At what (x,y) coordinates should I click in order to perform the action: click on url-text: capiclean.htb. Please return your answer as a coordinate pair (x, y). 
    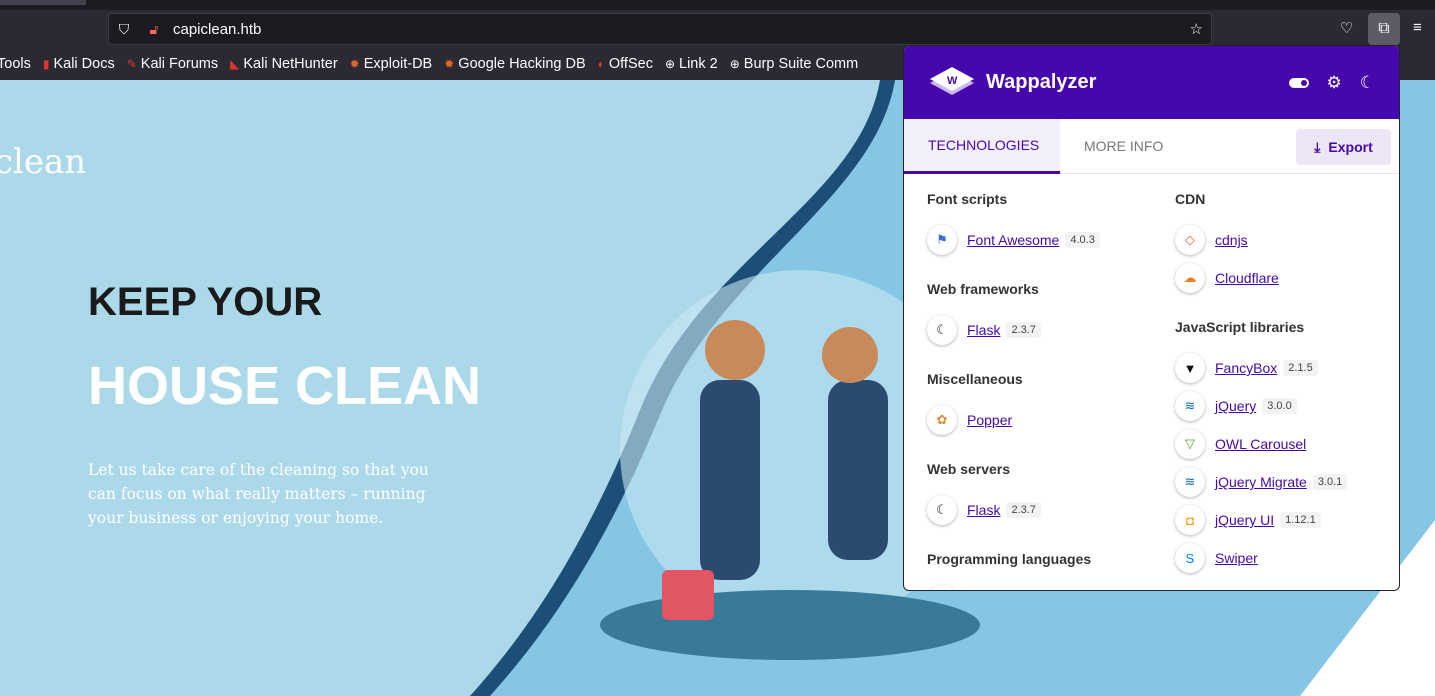
    Looking at the image, I should click on (217, 29).